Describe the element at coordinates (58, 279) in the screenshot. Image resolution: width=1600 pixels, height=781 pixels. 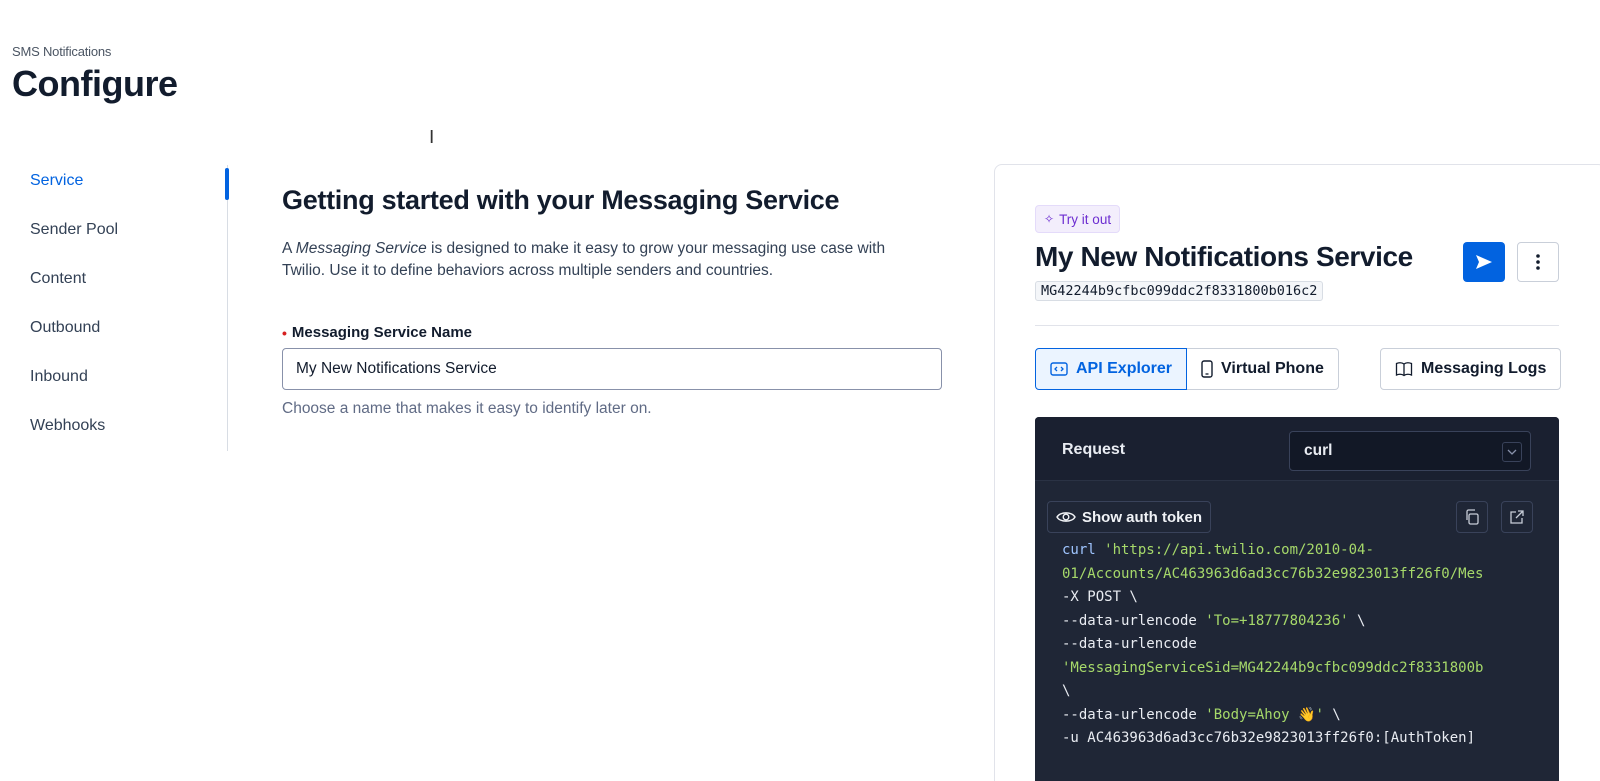
I see `sidebar-item-content: Content` at that location.